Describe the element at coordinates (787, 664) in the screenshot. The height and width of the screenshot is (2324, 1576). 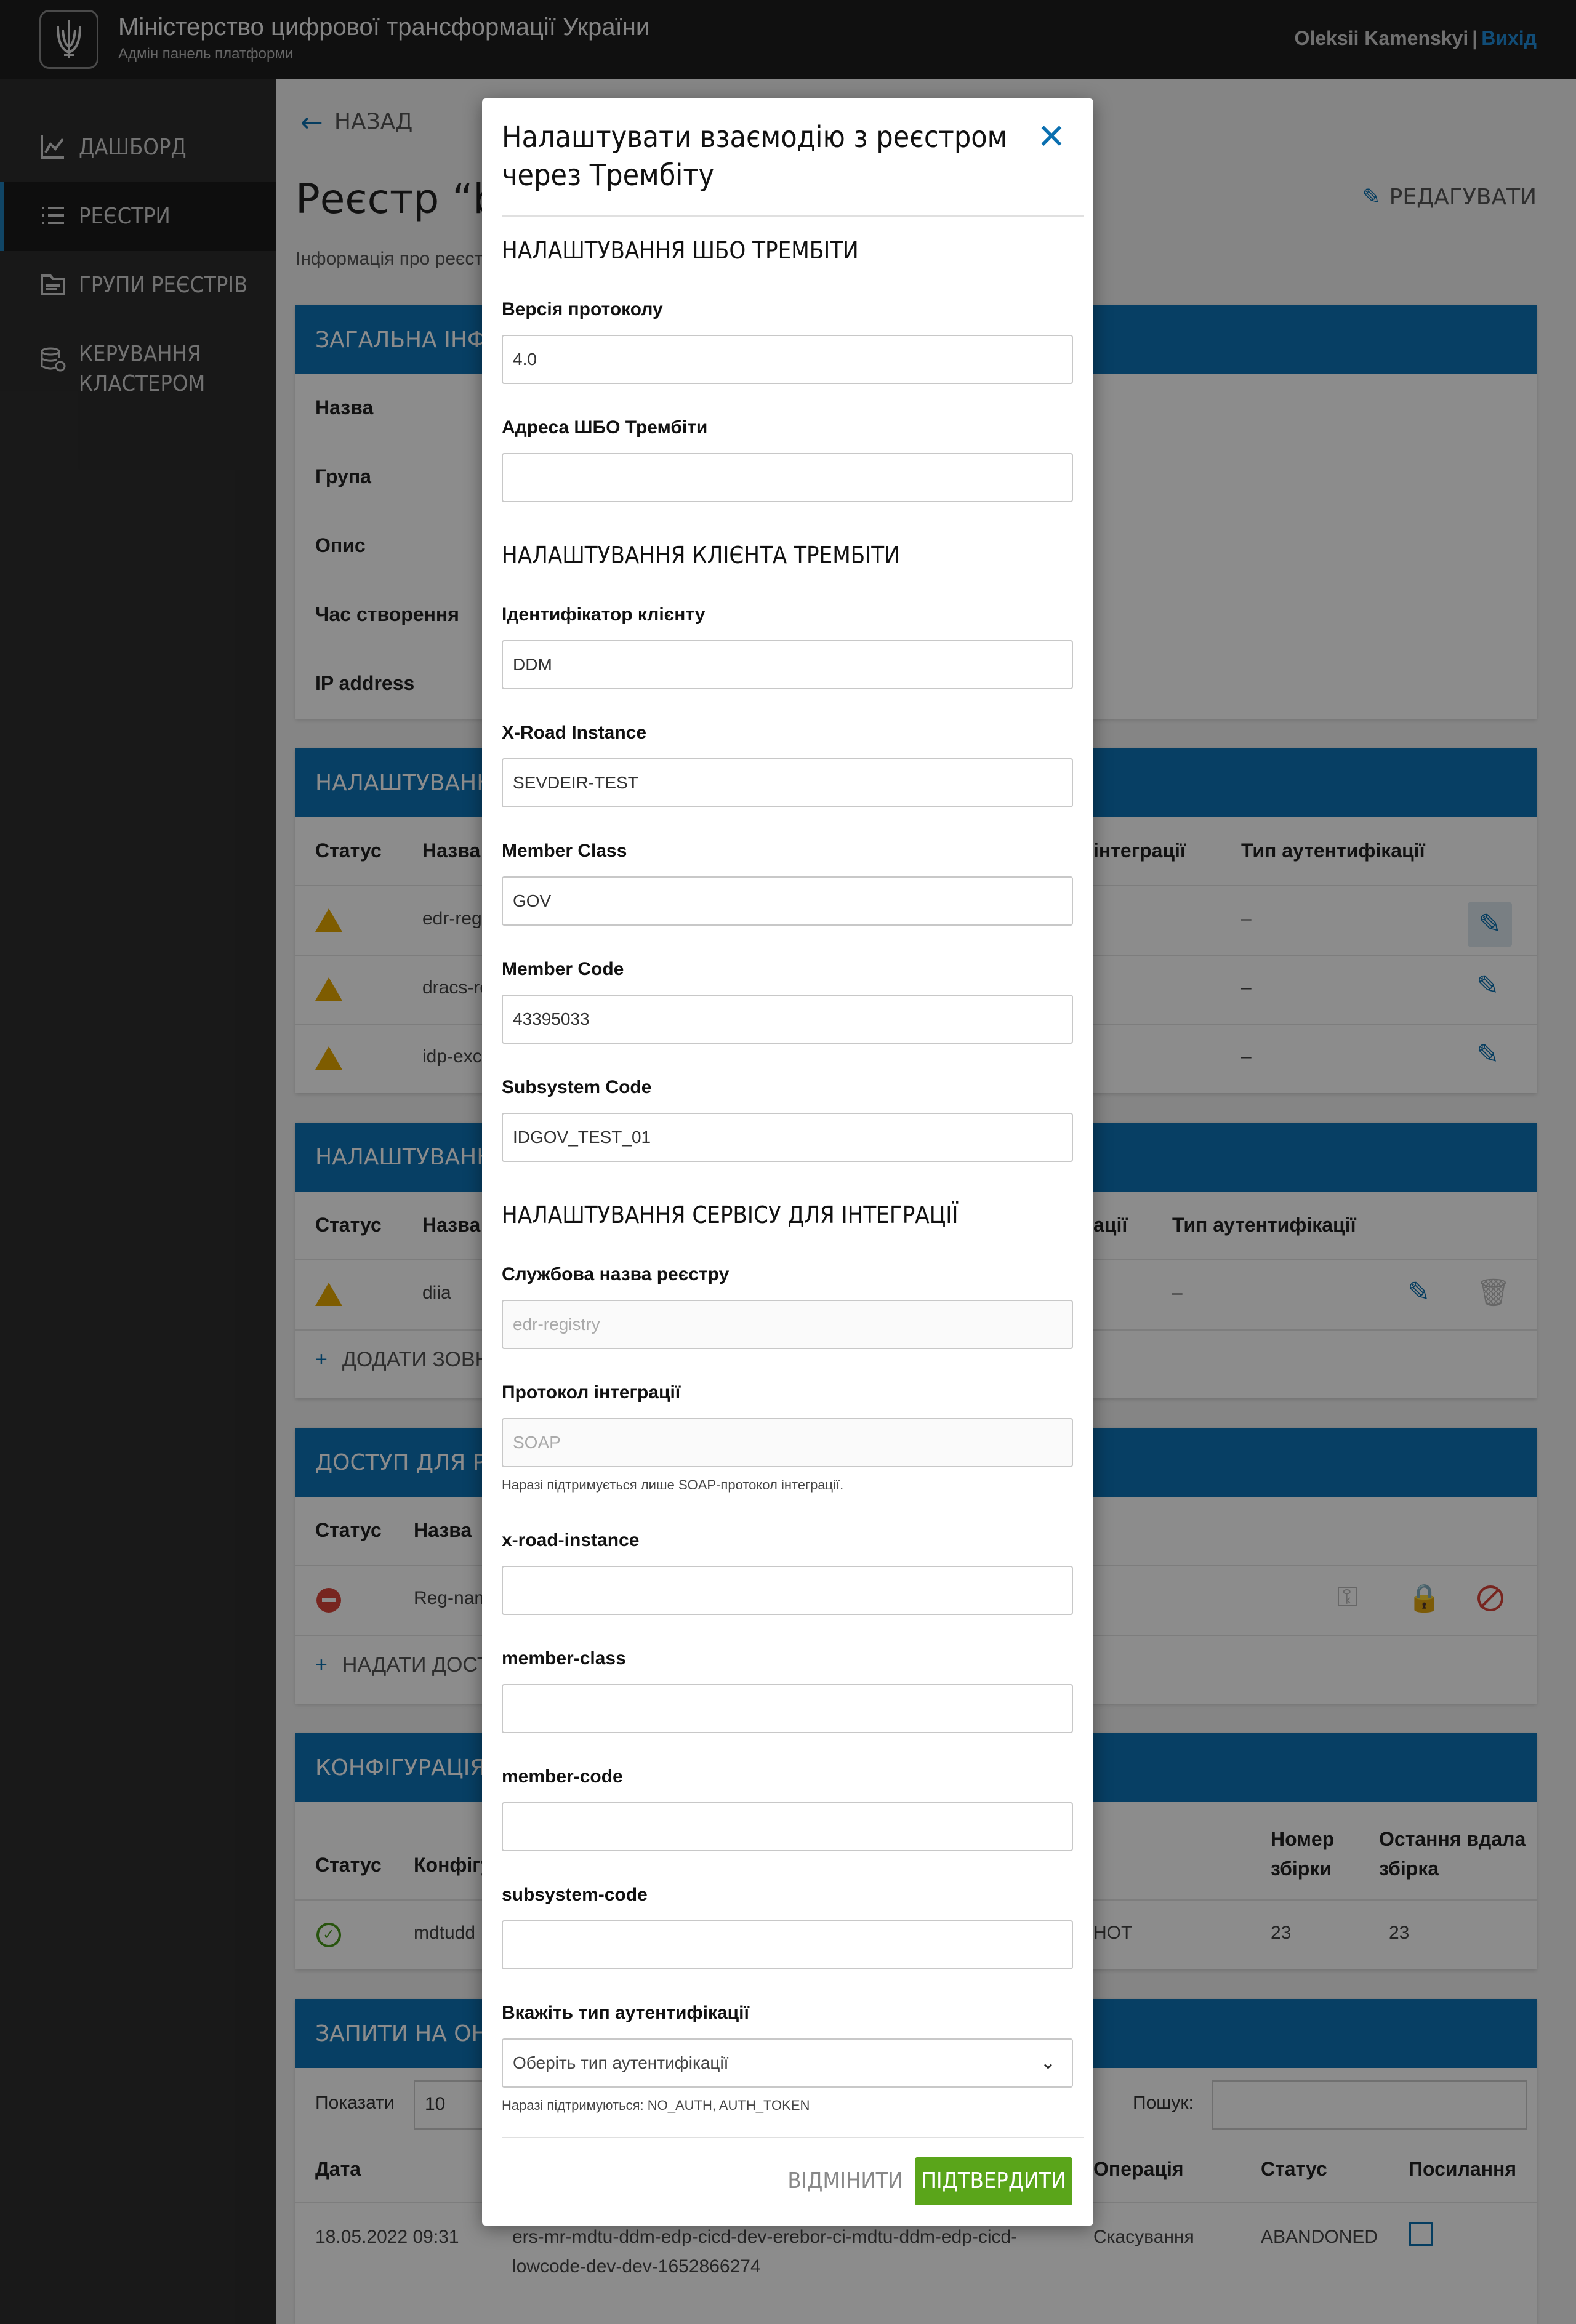
I see `client-id-input` at that location.